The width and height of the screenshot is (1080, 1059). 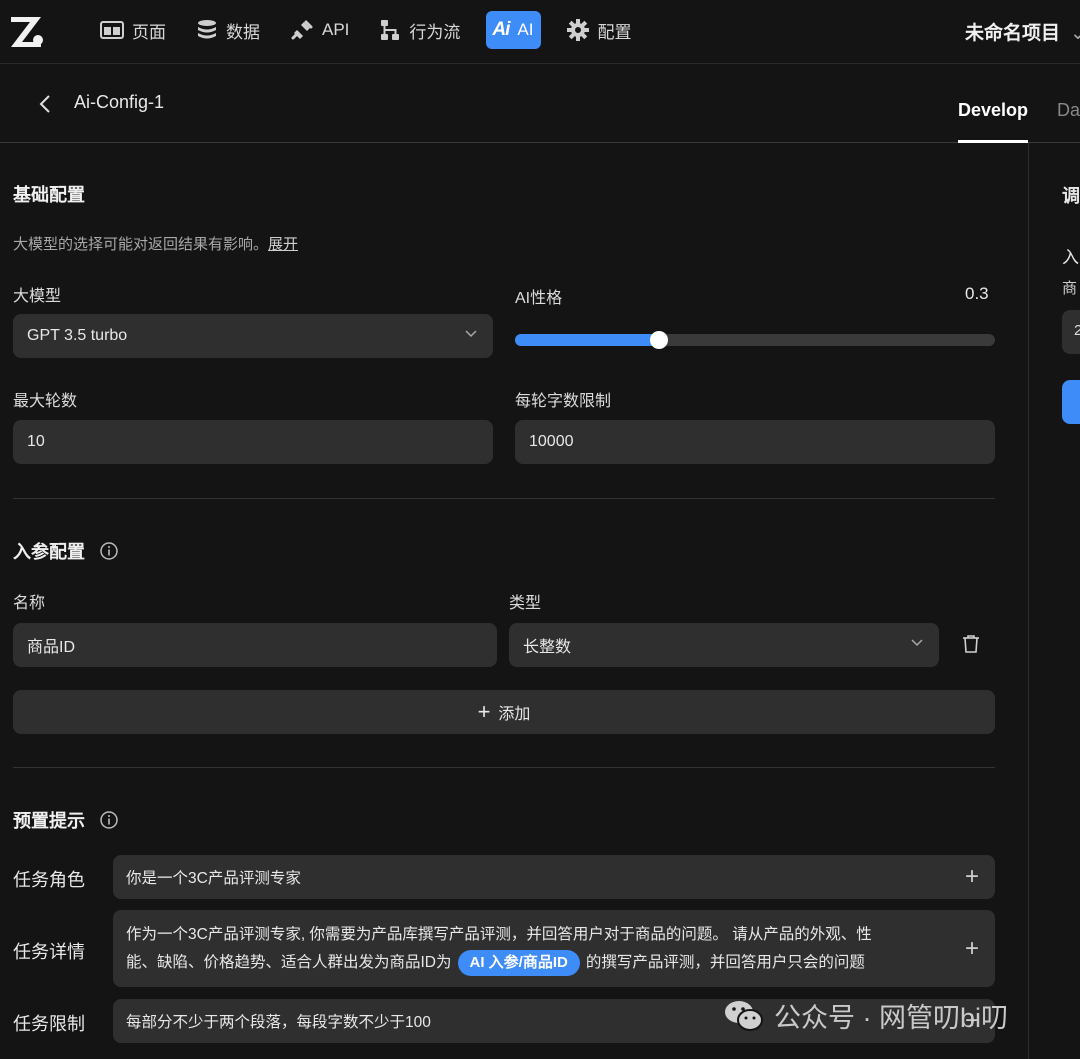 I want to click on expand-link: 展开, so click(x=283, y=244).